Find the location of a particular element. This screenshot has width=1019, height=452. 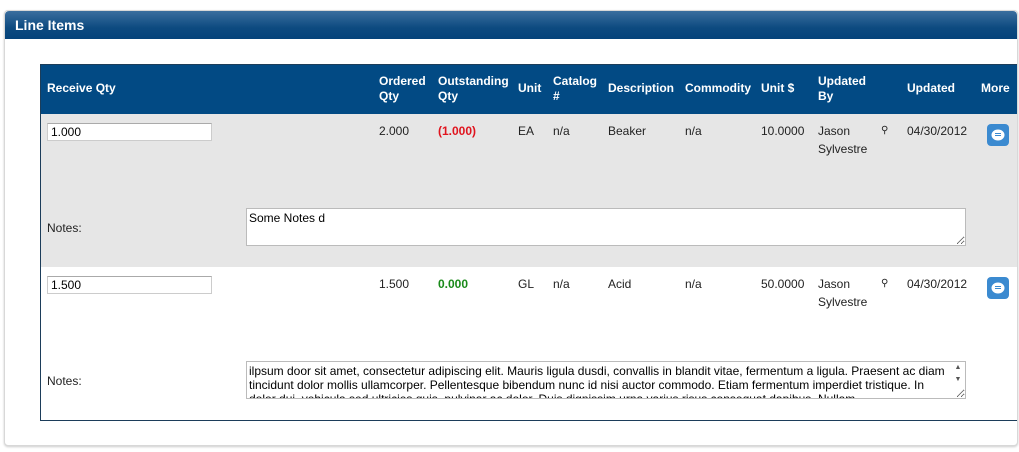

scroll-down-icon: ▼ is located at coordinates (958, 380).